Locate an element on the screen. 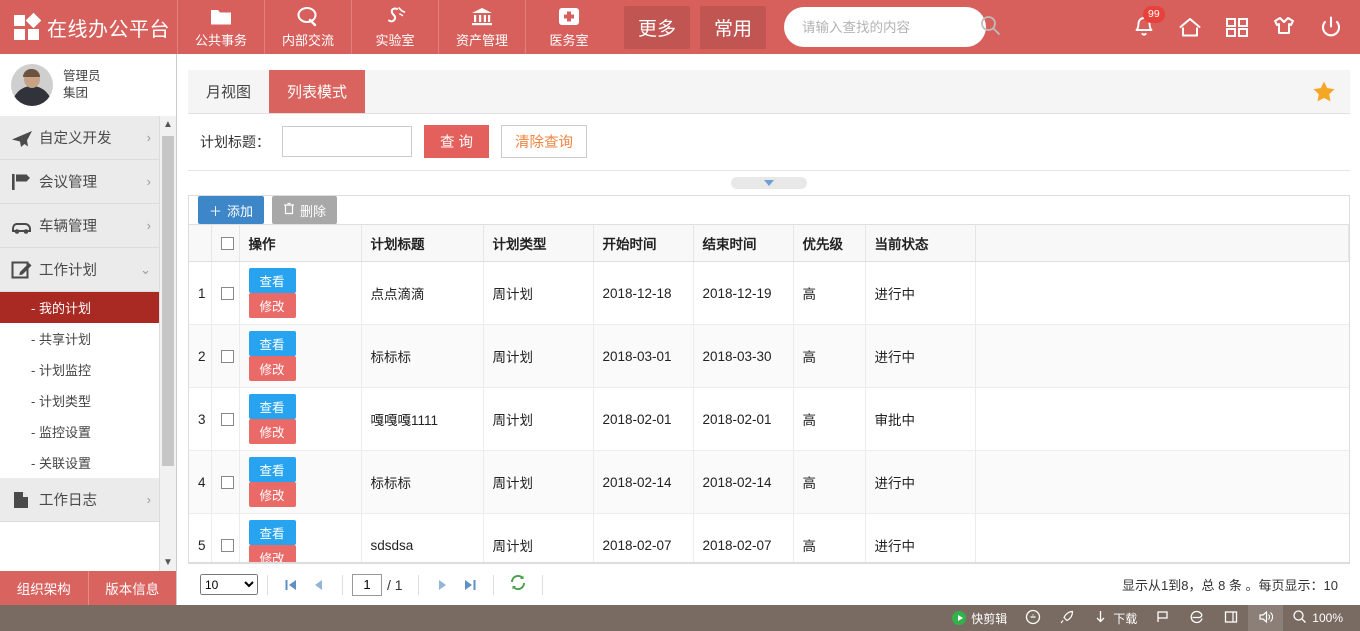 Image resolution: width=1360 pixels, height=631 pixels. sidebar-item-meeting-mgmt: 会议管理 › is located at coordinates (80, 182).